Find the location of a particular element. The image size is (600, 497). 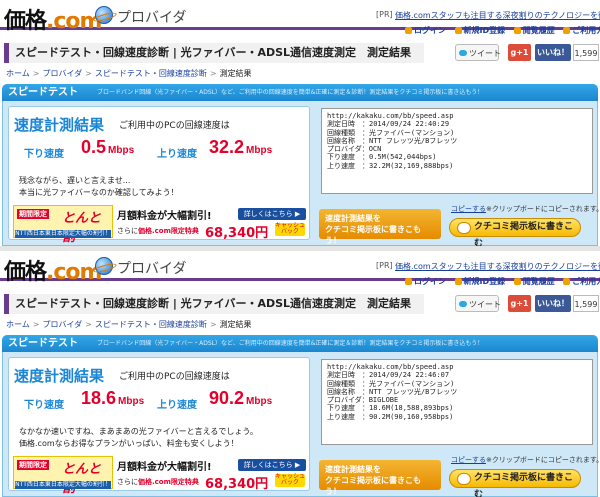

up-speed-value: 90.2 Mbps is located at coordinates (241, 398).